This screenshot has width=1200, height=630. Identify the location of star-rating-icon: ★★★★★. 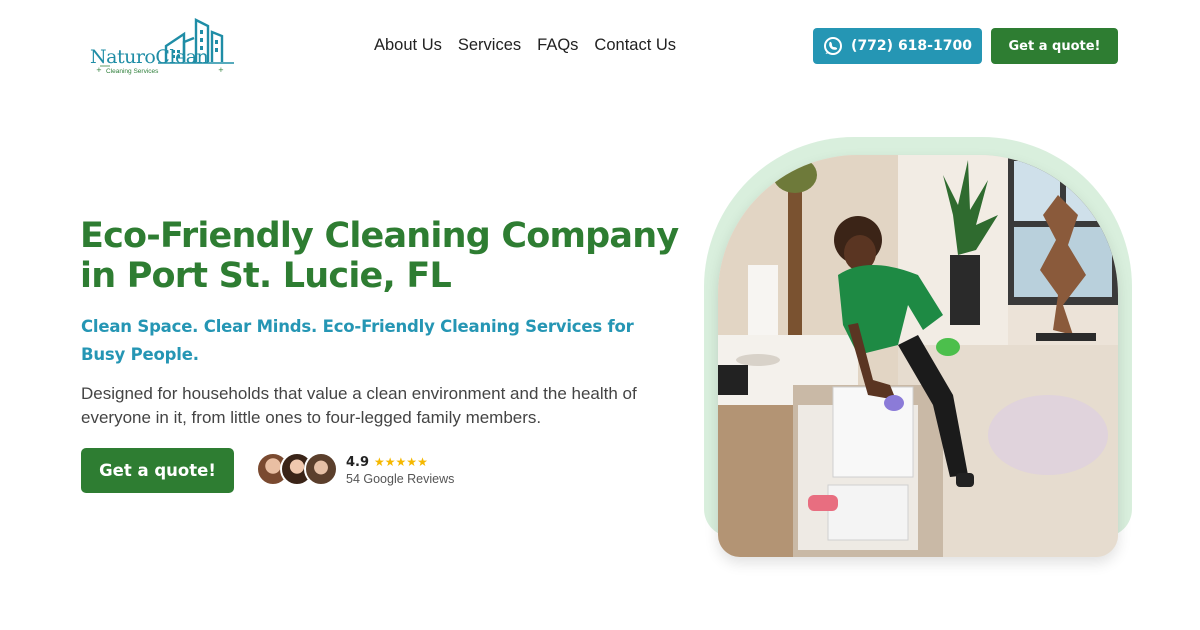
(401, 462).